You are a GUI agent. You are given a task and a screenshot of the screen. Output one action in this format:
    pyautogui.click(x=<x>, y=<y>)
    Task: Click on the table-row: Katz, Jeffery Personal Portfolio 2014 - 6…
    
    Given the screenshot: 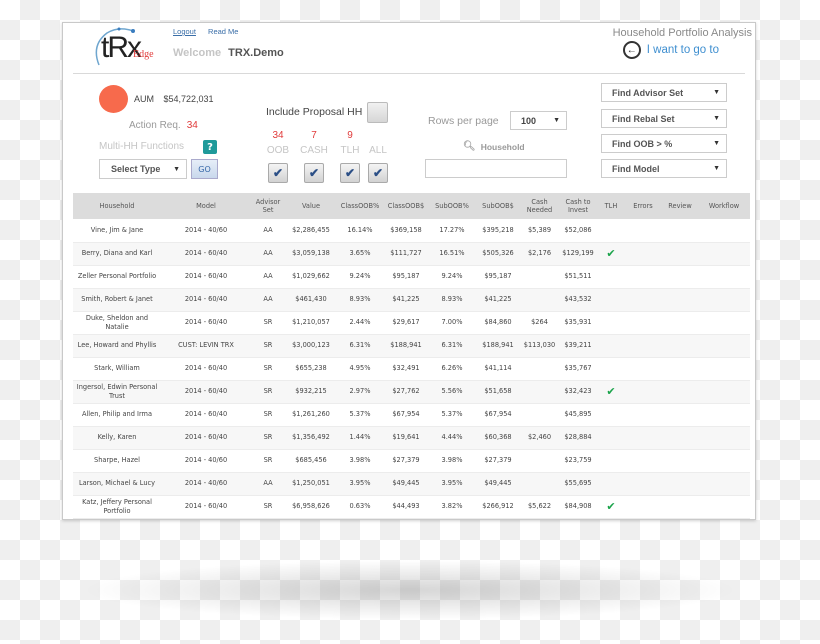 What is the action you would take?
    pyautogui.click(x=411, y=507)
    